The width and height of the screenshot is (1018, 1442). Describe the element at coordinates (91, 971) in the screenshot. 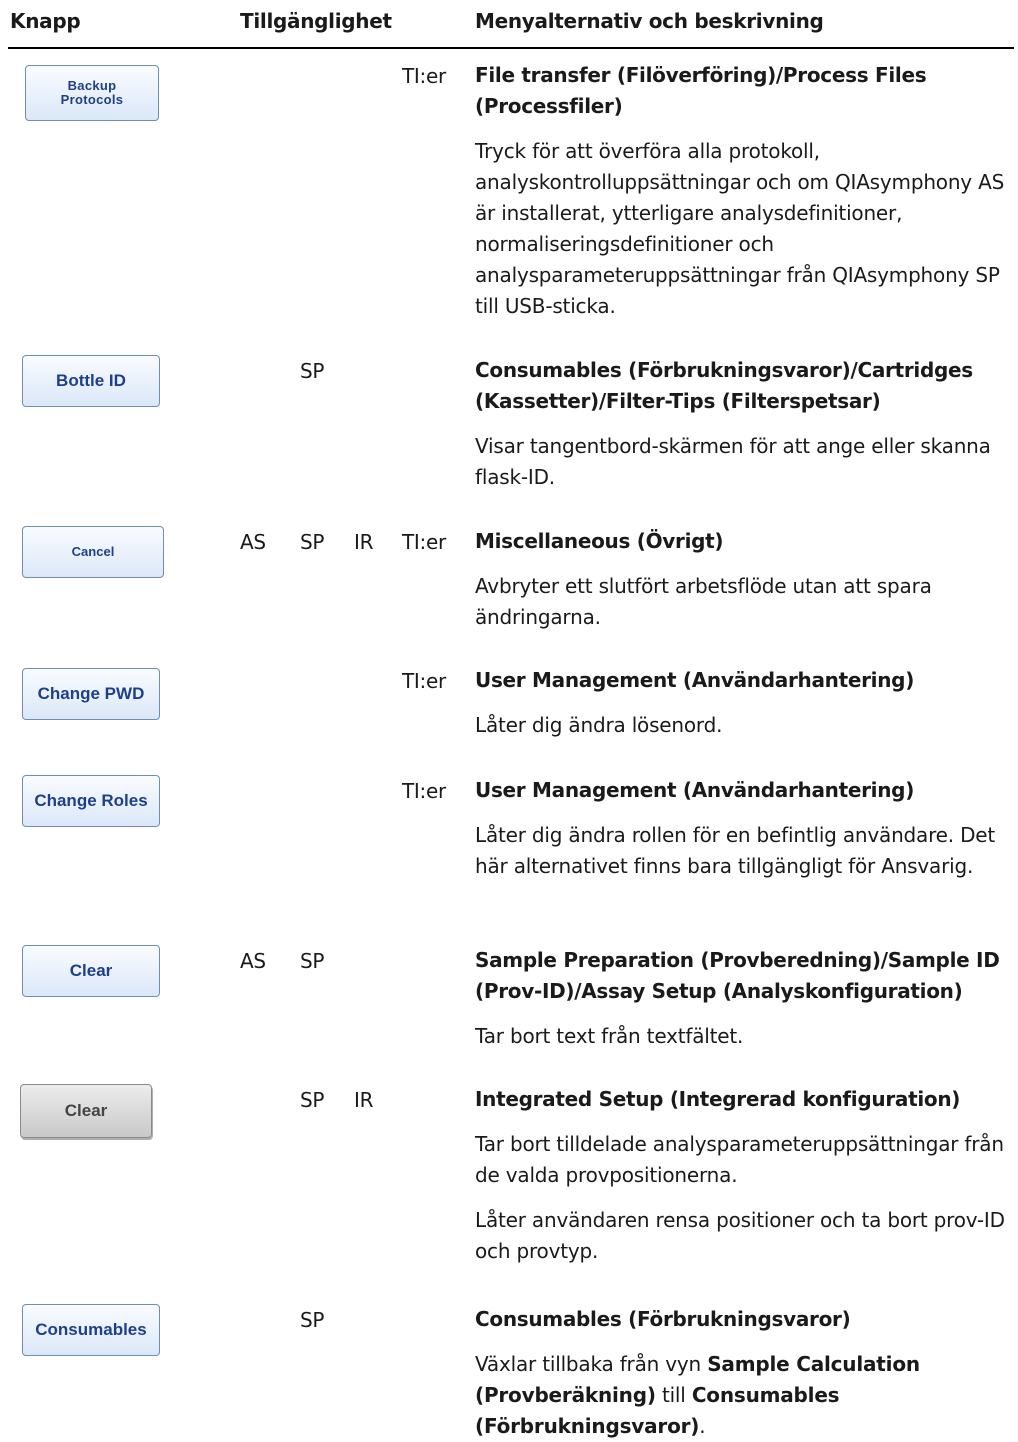

I see `clear-button: Clear` at that location.